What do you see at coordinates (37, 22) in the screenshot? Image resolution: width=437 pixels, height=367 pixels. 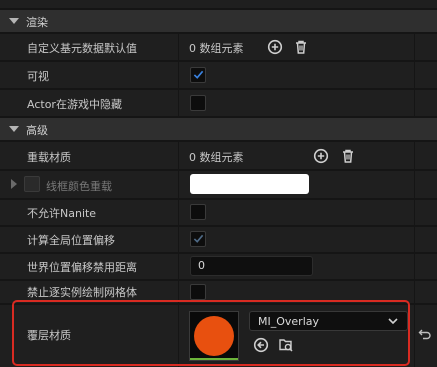 I see `category-title: 渲染` at bounding box center [37, 22].